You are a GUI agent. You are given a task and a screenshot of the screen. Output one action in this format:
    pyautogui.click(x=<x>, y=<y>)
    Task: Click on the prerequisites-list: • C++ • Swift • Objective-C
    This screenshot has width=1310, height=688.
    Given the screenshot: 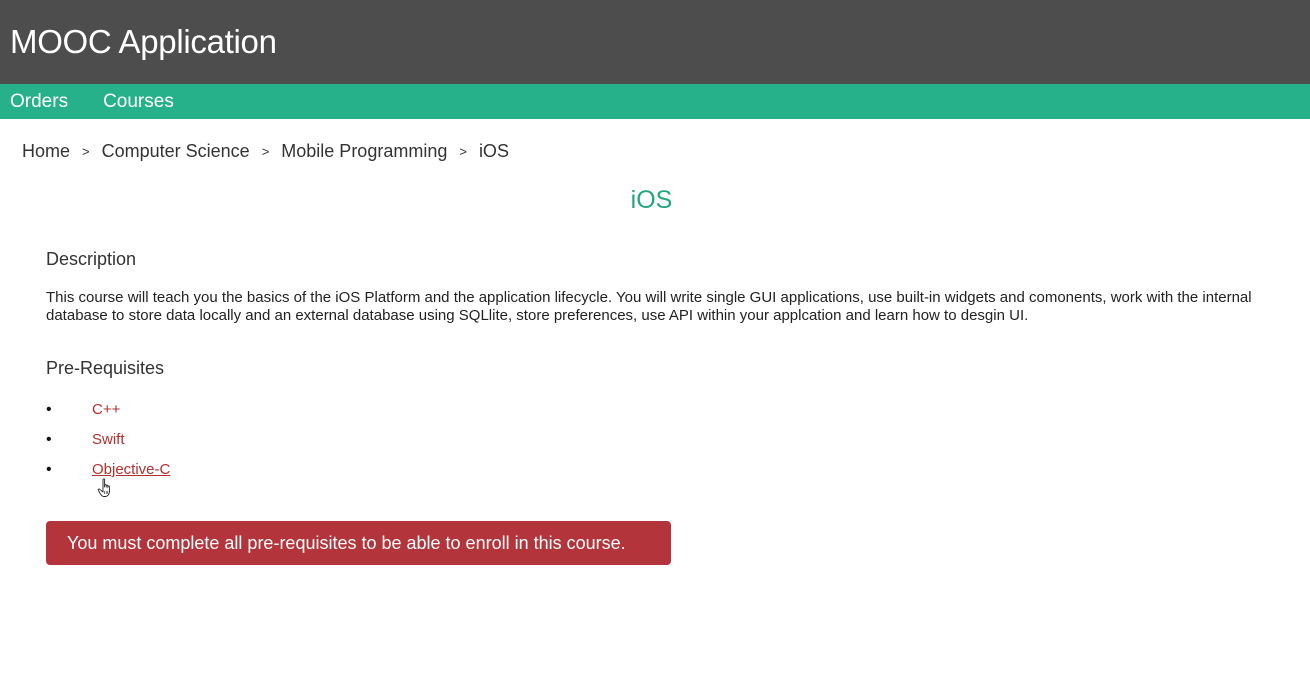 What is the action you would take?
    pyautogui.click(x=108, y=445)
    